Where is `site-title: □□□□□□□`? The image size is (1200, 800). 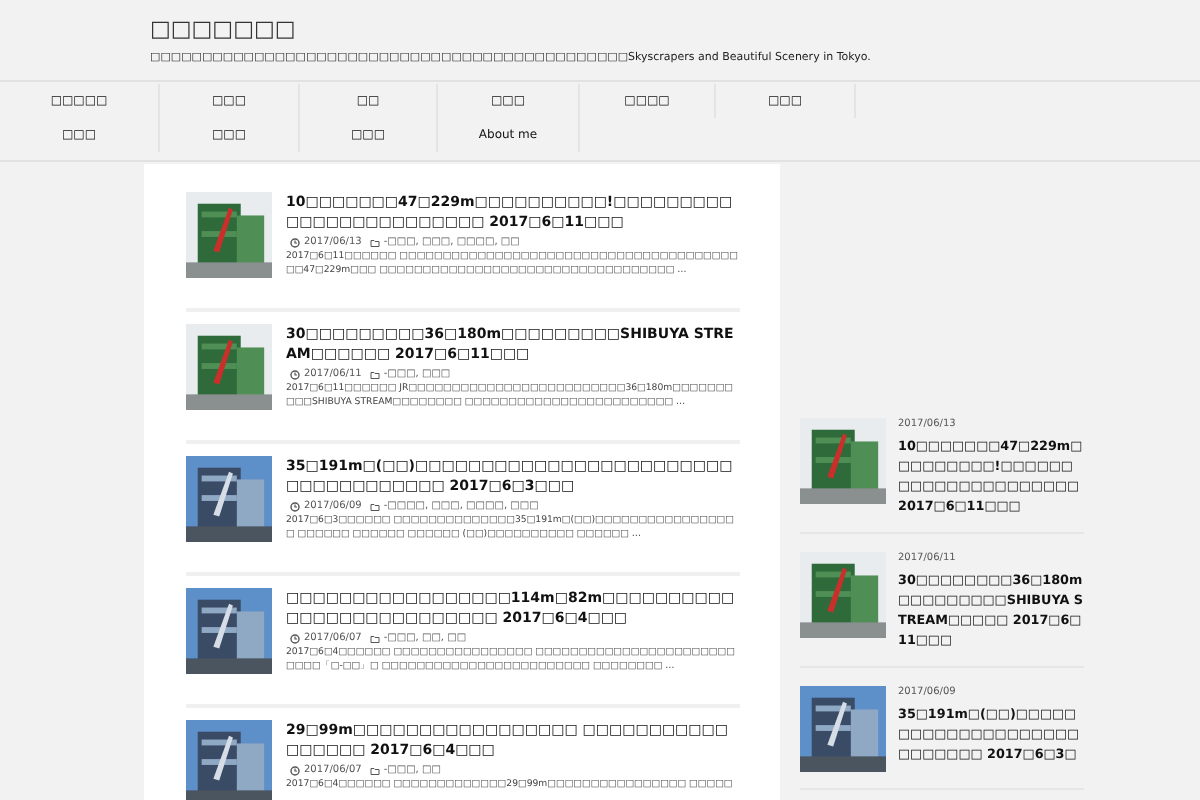 site-title: □□□□□□□ is located at coordinates (675, 30).